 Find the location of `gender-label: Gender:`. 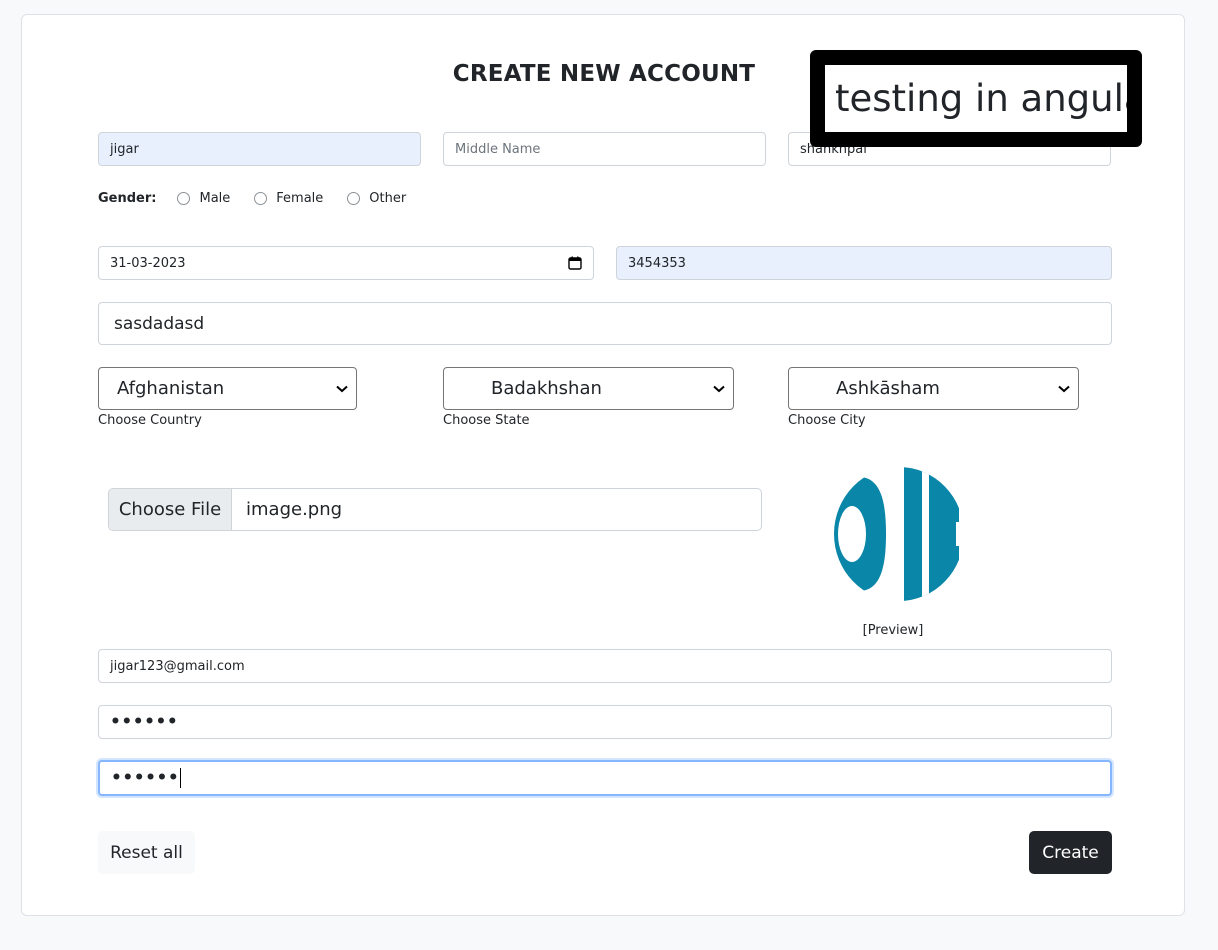

gender-label: Gender: is located at coordinates (127, 198).